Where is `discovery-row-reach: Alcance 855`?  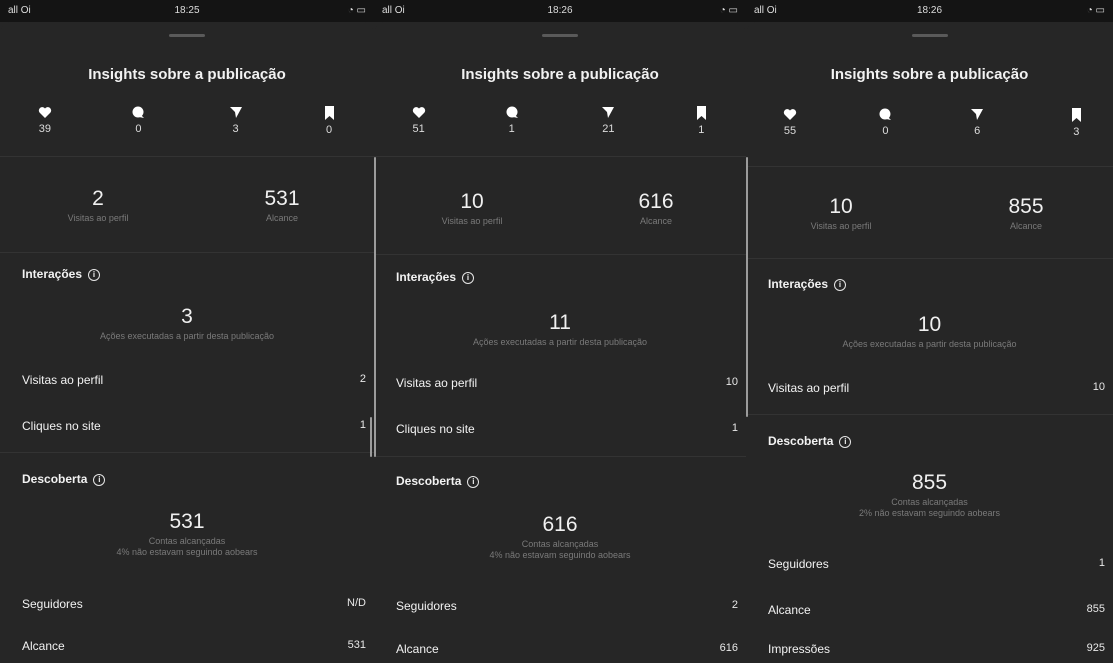
discovery-row-reach: Alcance 855 is located at coordinates (936, 610).